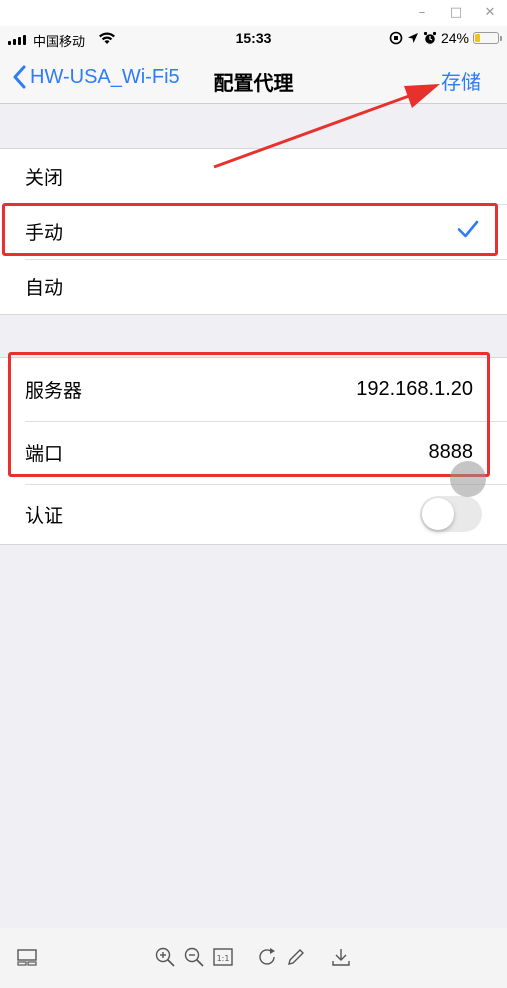 This screenshot has width=507, height=988. What do you see at coordinates (341, 957) in the screenshot?
I see `download-icon` at bounding box center [341, 957].